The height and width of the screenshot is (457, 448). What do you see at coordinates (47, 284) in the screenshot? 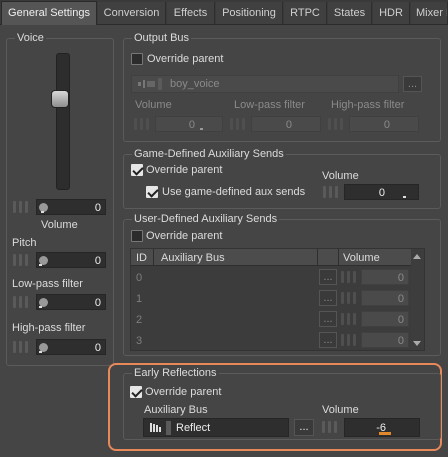
I see `lowpass-label: Low-pass filter` at bounding box center [47, 284].